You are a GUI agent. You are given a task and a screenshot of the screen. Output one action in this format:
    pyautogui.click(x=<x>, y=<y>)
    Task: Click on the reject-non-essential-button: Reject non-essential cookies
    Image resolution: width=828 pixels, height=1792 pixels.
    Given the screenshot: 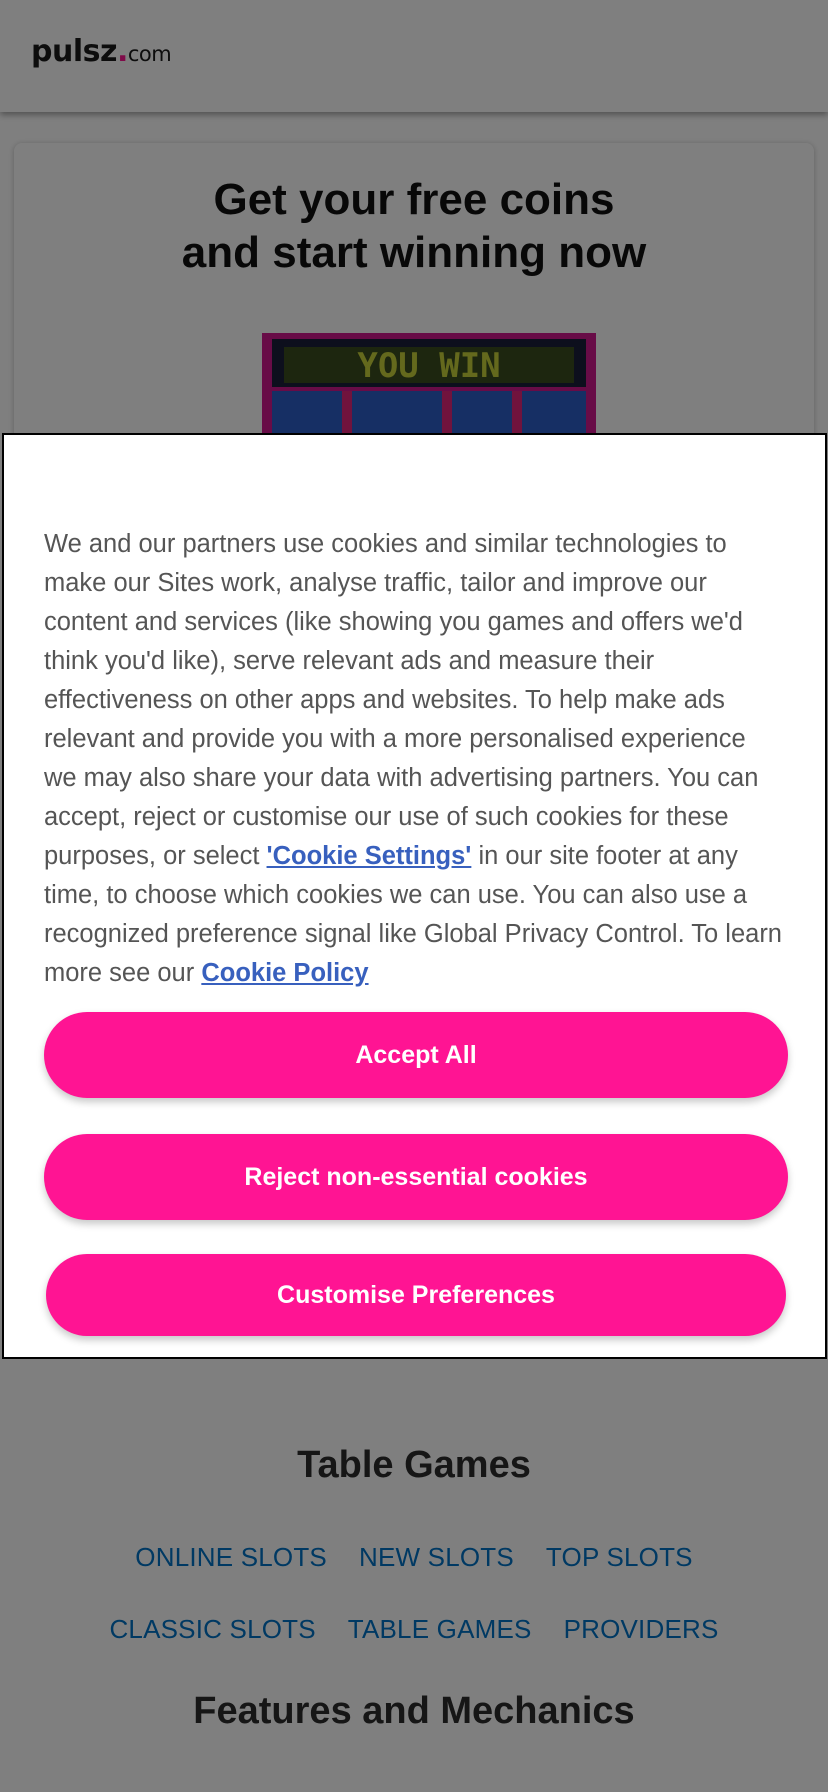 What is the action you would take?
    pyautogui.click(x=416, y=1177)
    